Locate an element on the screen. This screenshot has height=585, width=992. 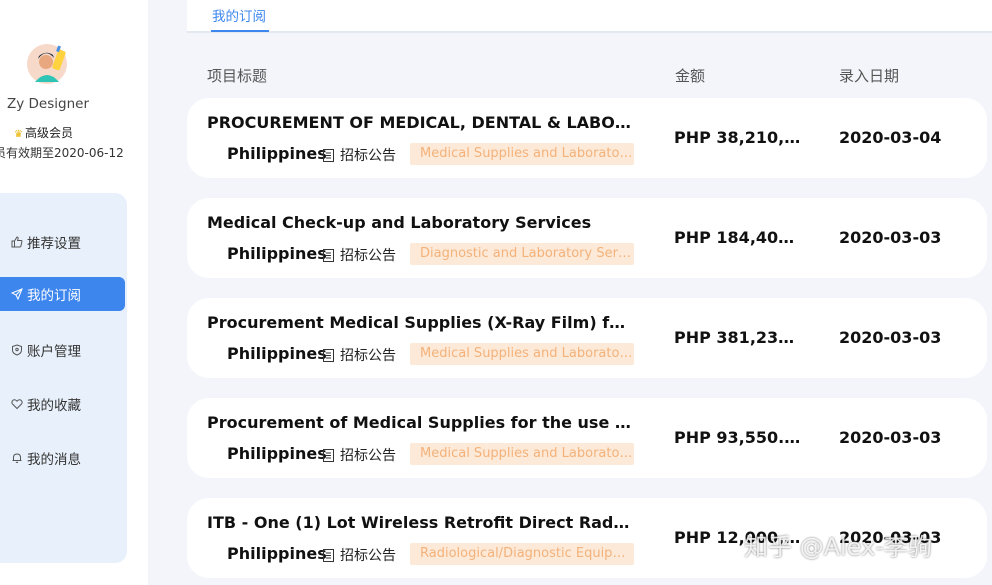
paper-plane-icon is located at coordinates (17, 294).